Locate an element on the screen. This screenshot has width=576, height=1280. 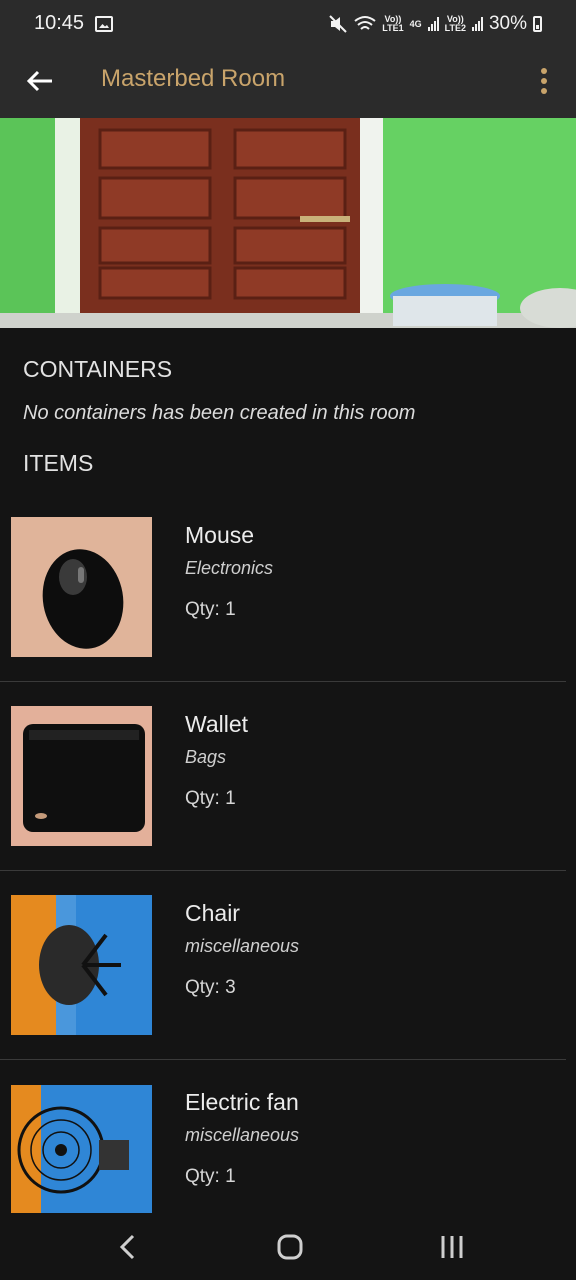
mute-icon is located at coordinates (338, 24).